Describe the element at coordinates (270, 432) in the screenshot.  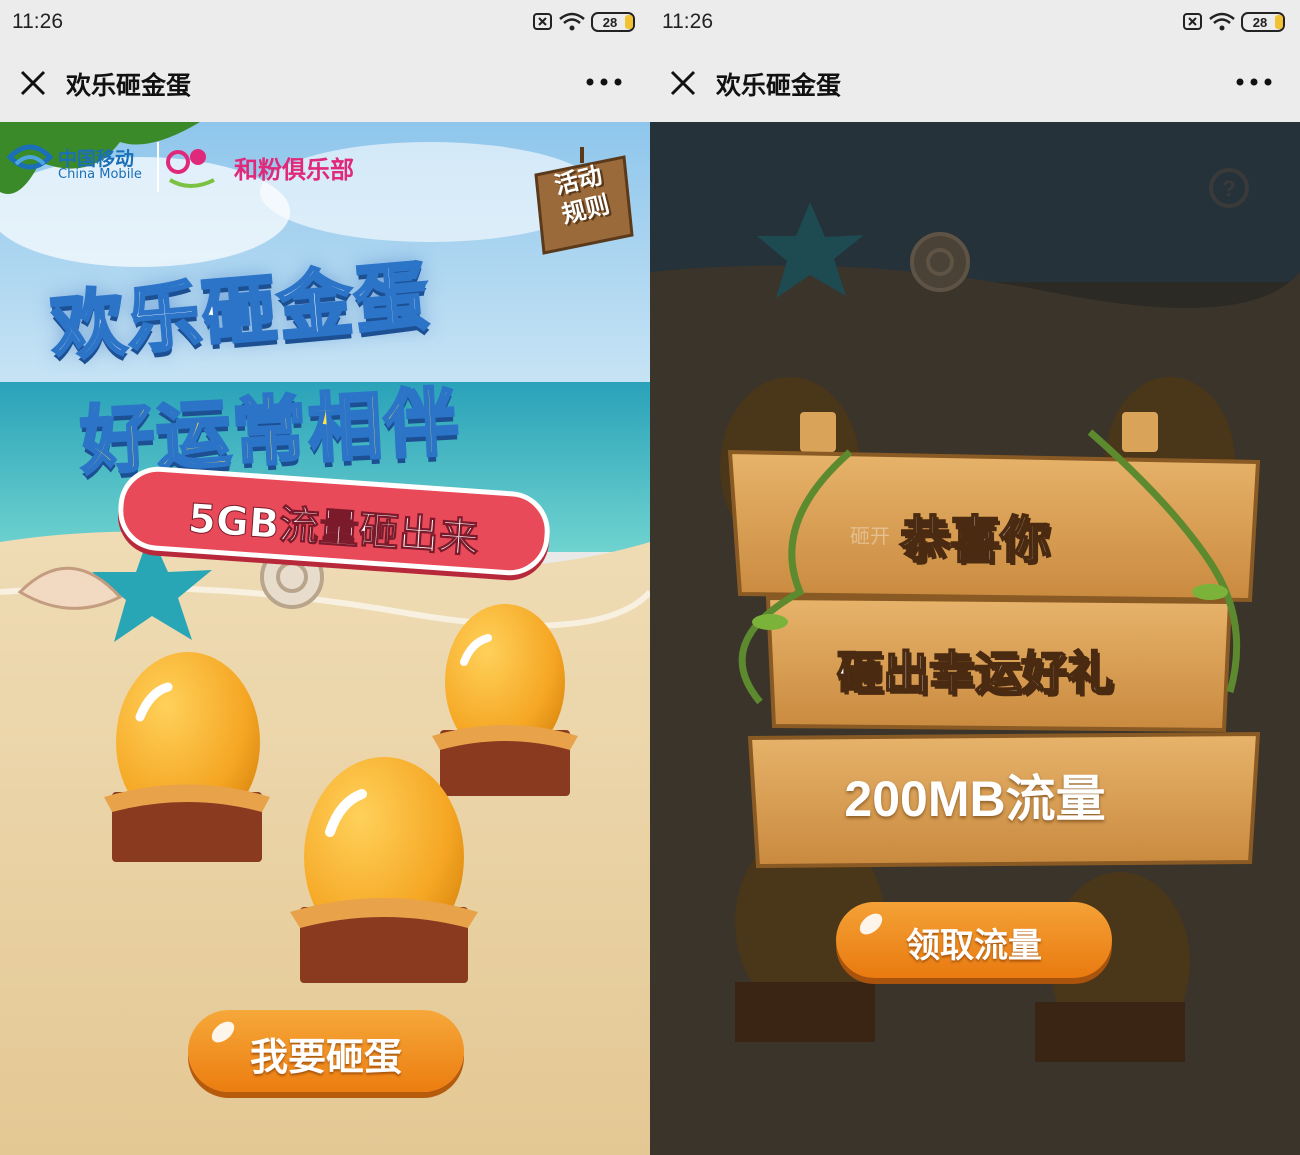
I see `headline-line2: 好运常相伴` at that location.